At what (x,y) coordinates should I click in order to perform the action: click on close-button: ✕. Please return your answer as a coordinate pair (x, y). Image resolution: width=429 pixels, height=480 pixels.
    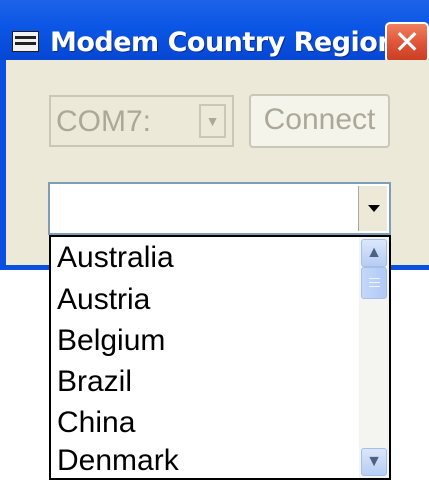
    Looking at the image, I should click on (407, 42).